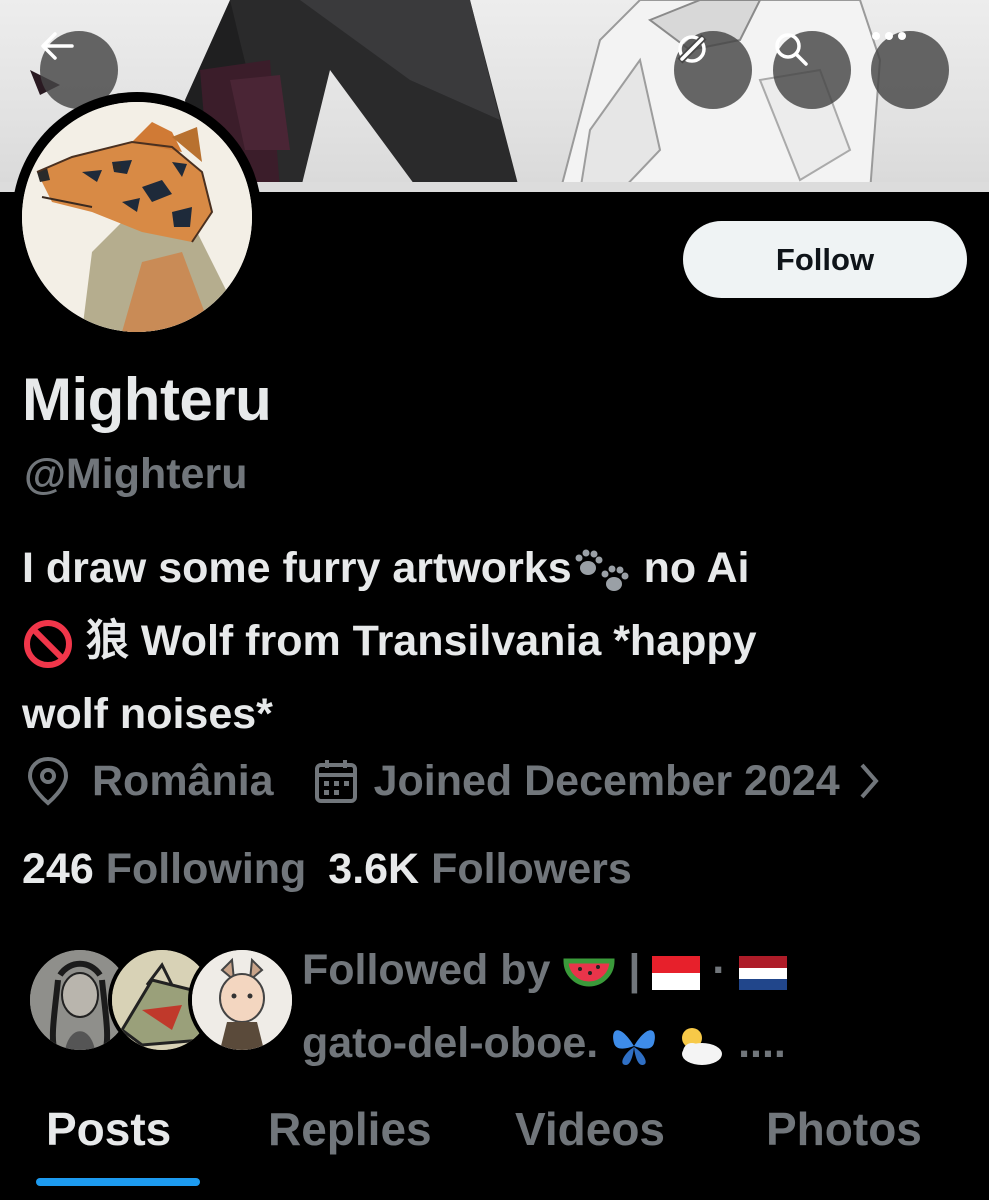 The height and width of the screenshot is (1200, 989). What do you see at coordinates (889, 36) in the screenshot?
I see `more-icon` at bounding box center [889, 36].